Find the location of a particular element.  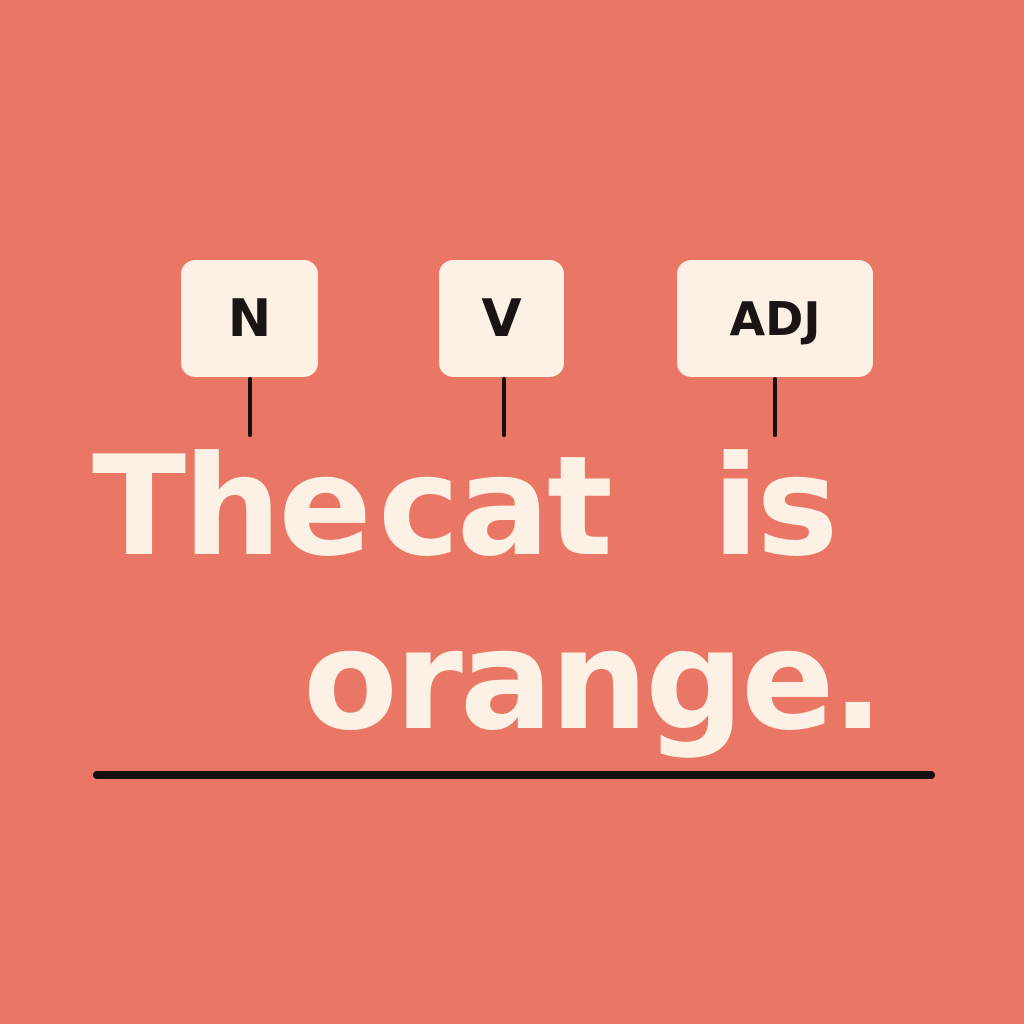

sentence-word-is: is is located at coordinates (775, 506).